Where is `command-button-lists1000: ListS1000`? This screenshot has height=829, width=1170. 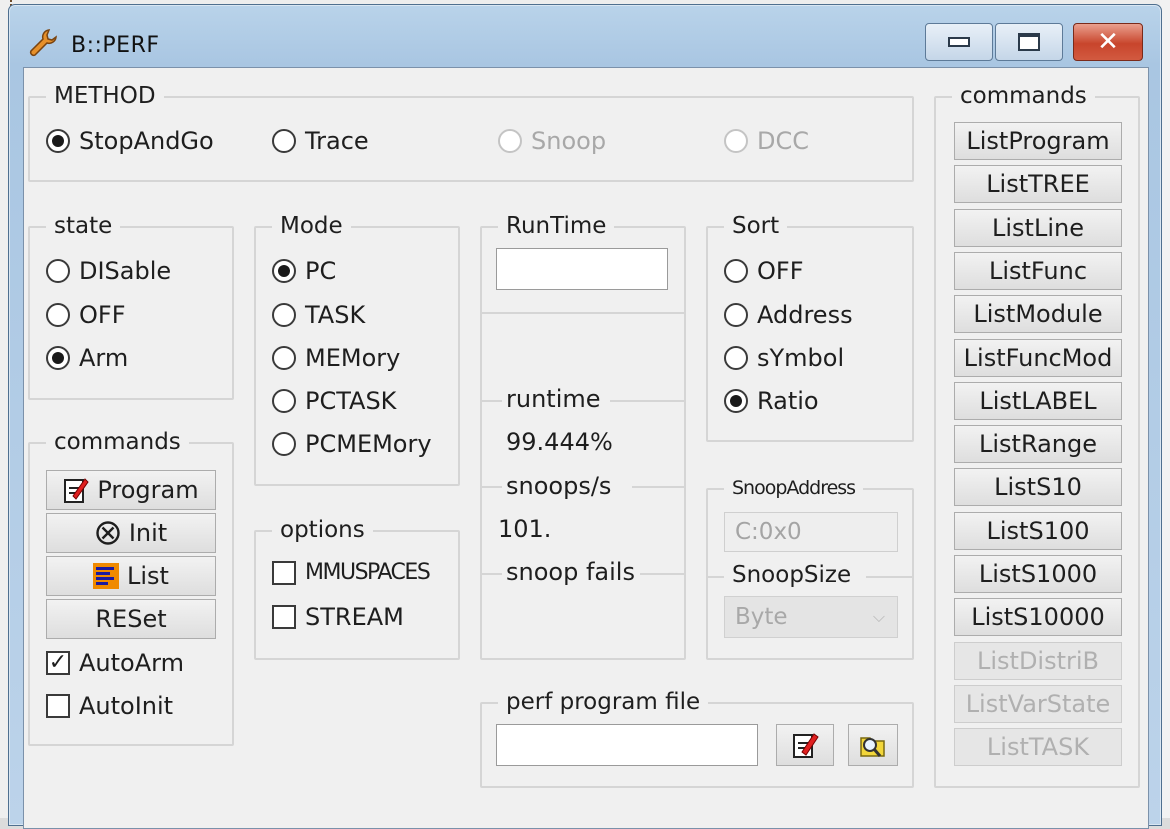
command-button-lists1000: ListS1000 is located at coordinates (1038, 574).